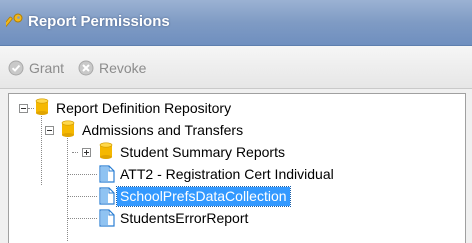 This screenshot has width=472, height=243. What do you see at coordinates (184, 218) in the screenshot?
I see `tree-node-studentserrorreport: StudentsErrorReport` at bounding box center [184, 218].